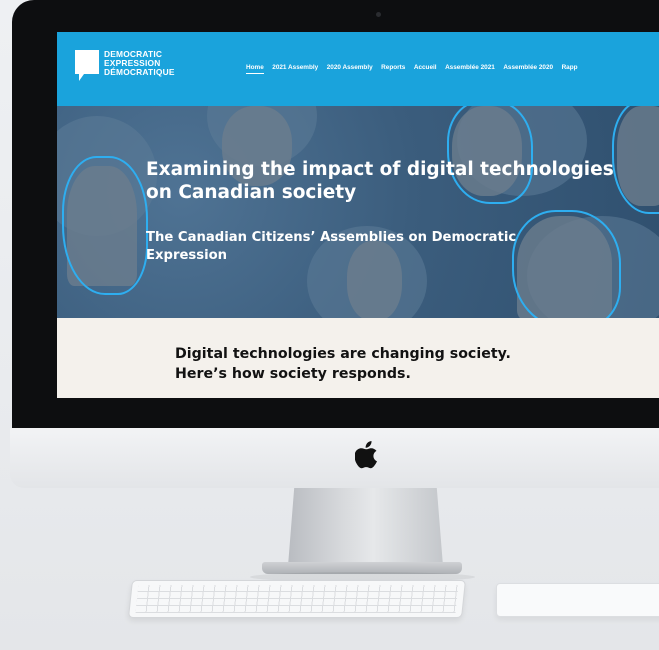 The height and width of the screenshot is (650, 659). What do you see at coordinates (366, 457) in the screenshot?
I see `apple-logo-icon` at bounding box center [366, 457].